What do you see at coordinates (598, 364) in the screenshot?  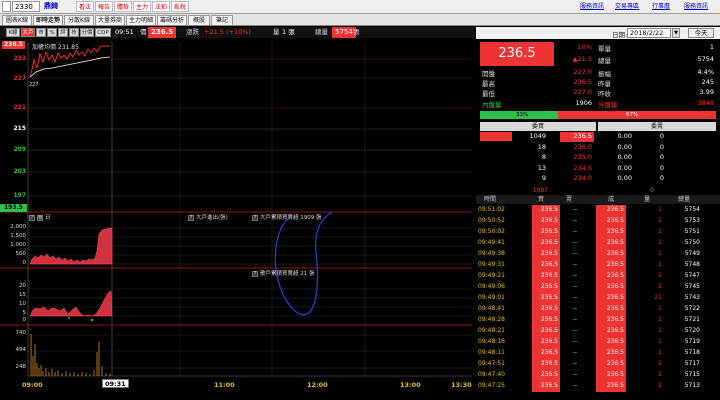 I see `tick-row: 09:47:51 236.5 -- 236.5 2 5717` at bounding box center [598, 364].